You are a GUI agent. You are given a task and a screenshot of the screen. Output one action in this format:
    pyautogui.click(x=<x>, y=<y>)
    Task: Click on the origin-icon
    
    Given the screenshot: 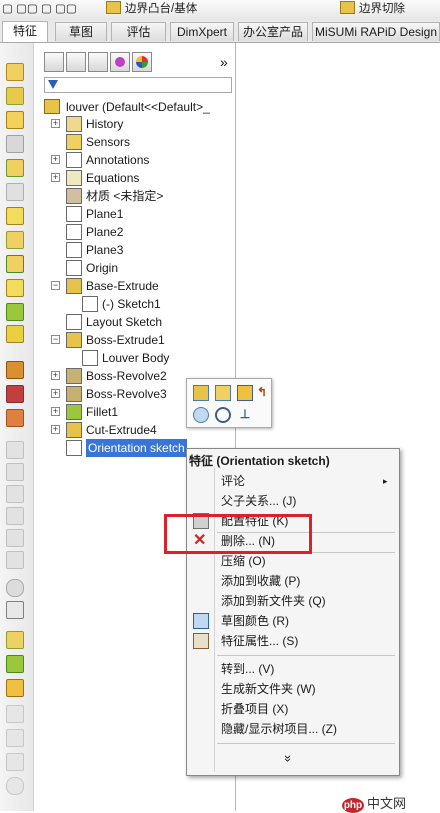 What is the action you would take?
    pyautogui.click(x=74, y=268)
    